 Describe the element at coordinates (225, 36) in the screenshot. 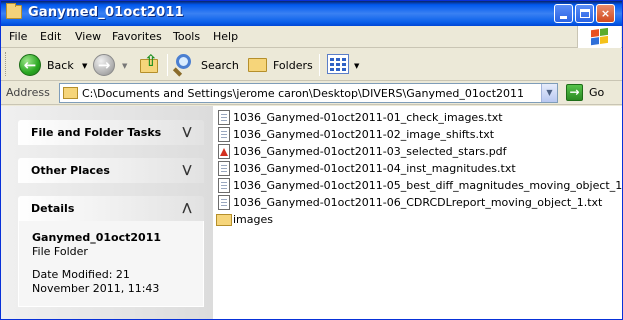

I see `menu-help: Help` at that location.